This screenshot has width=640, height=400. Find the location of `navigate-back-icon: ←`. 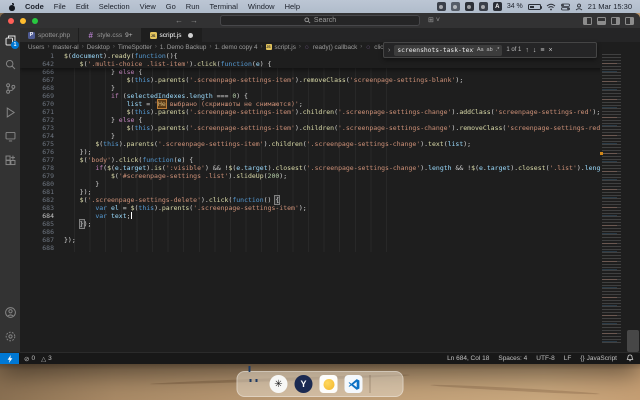

navigate-back-icon: ← is located at coordinates (179, 20).